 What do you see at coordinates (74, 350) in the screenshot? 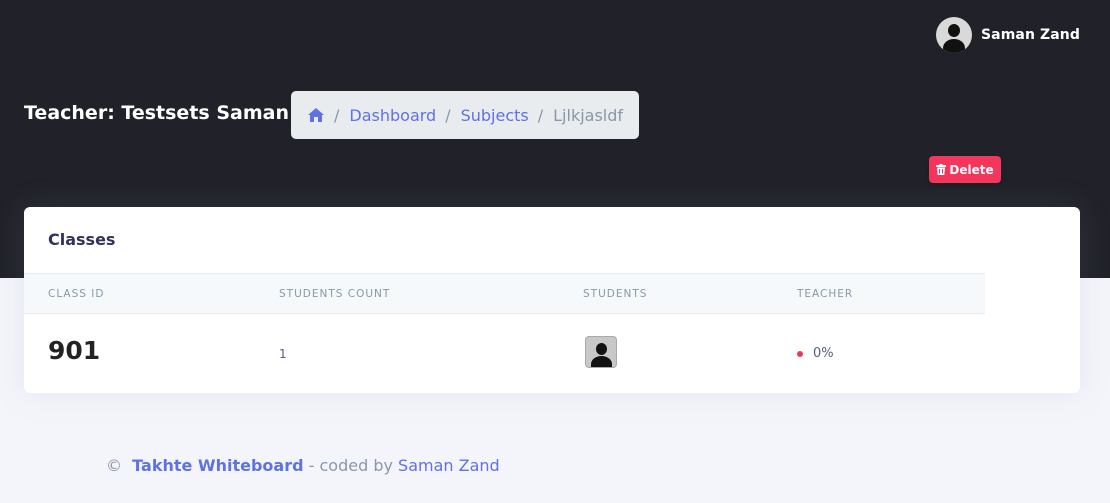
I see `class-id-cell: 901` at bounding box center [74, 350].